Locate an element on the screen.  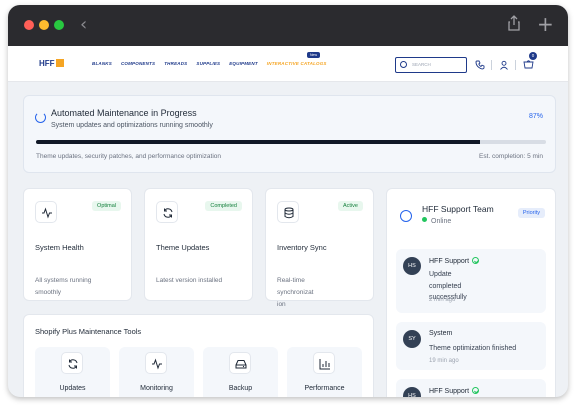
loading-spinner-icon is located at coordinates (40, 117).